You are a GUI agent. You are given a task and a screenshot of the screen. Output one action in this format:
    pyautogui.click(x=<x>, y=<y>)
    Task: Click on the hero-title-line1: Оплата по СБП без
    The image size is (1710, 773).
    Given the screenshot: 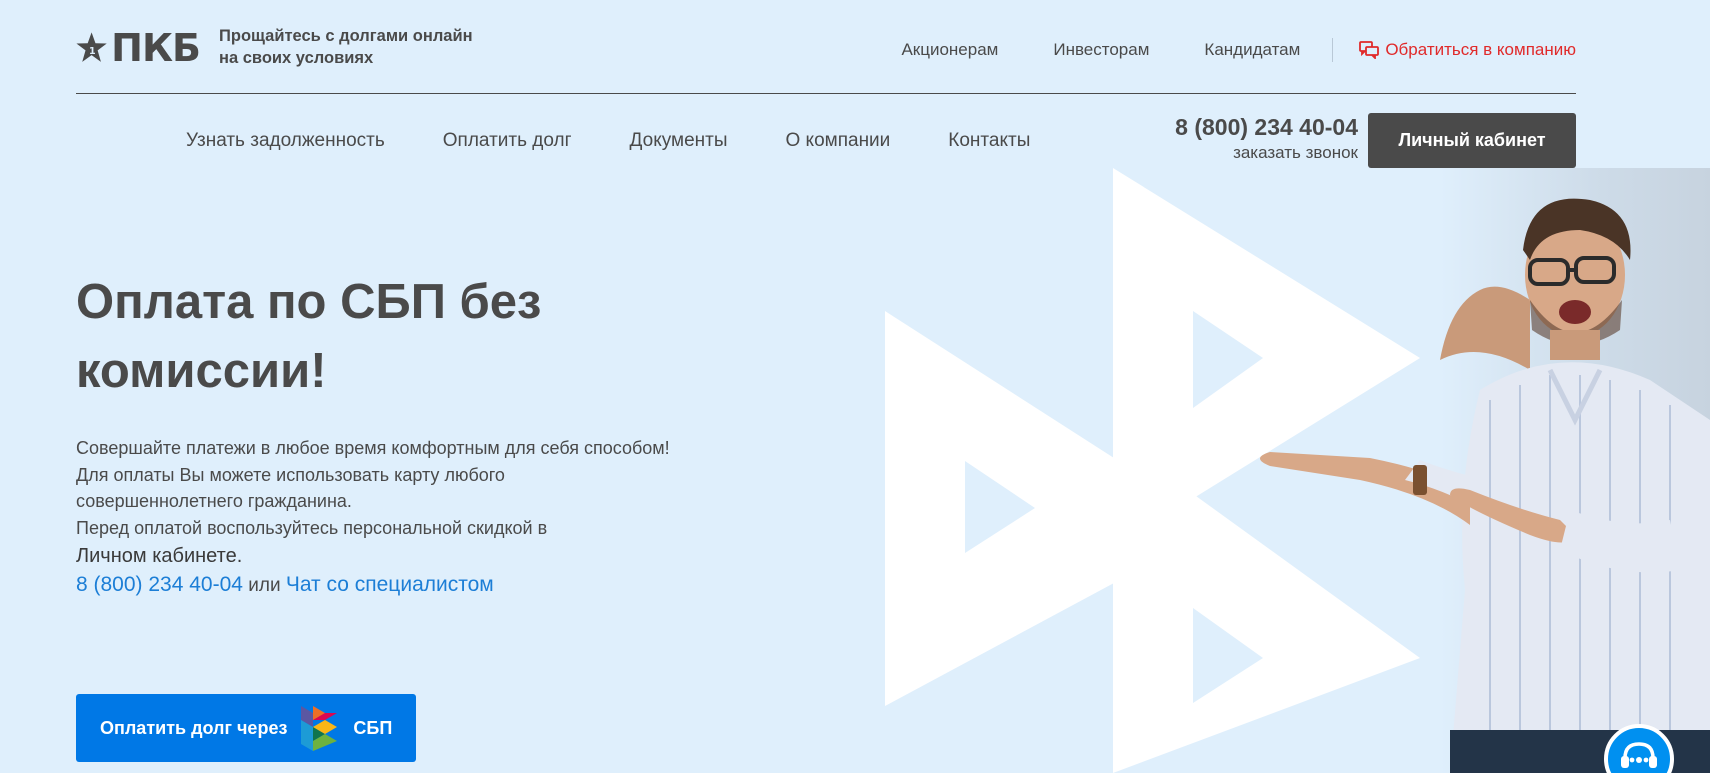 What is the action you would take?
    pyautogui.click(x=309, y=302)
    